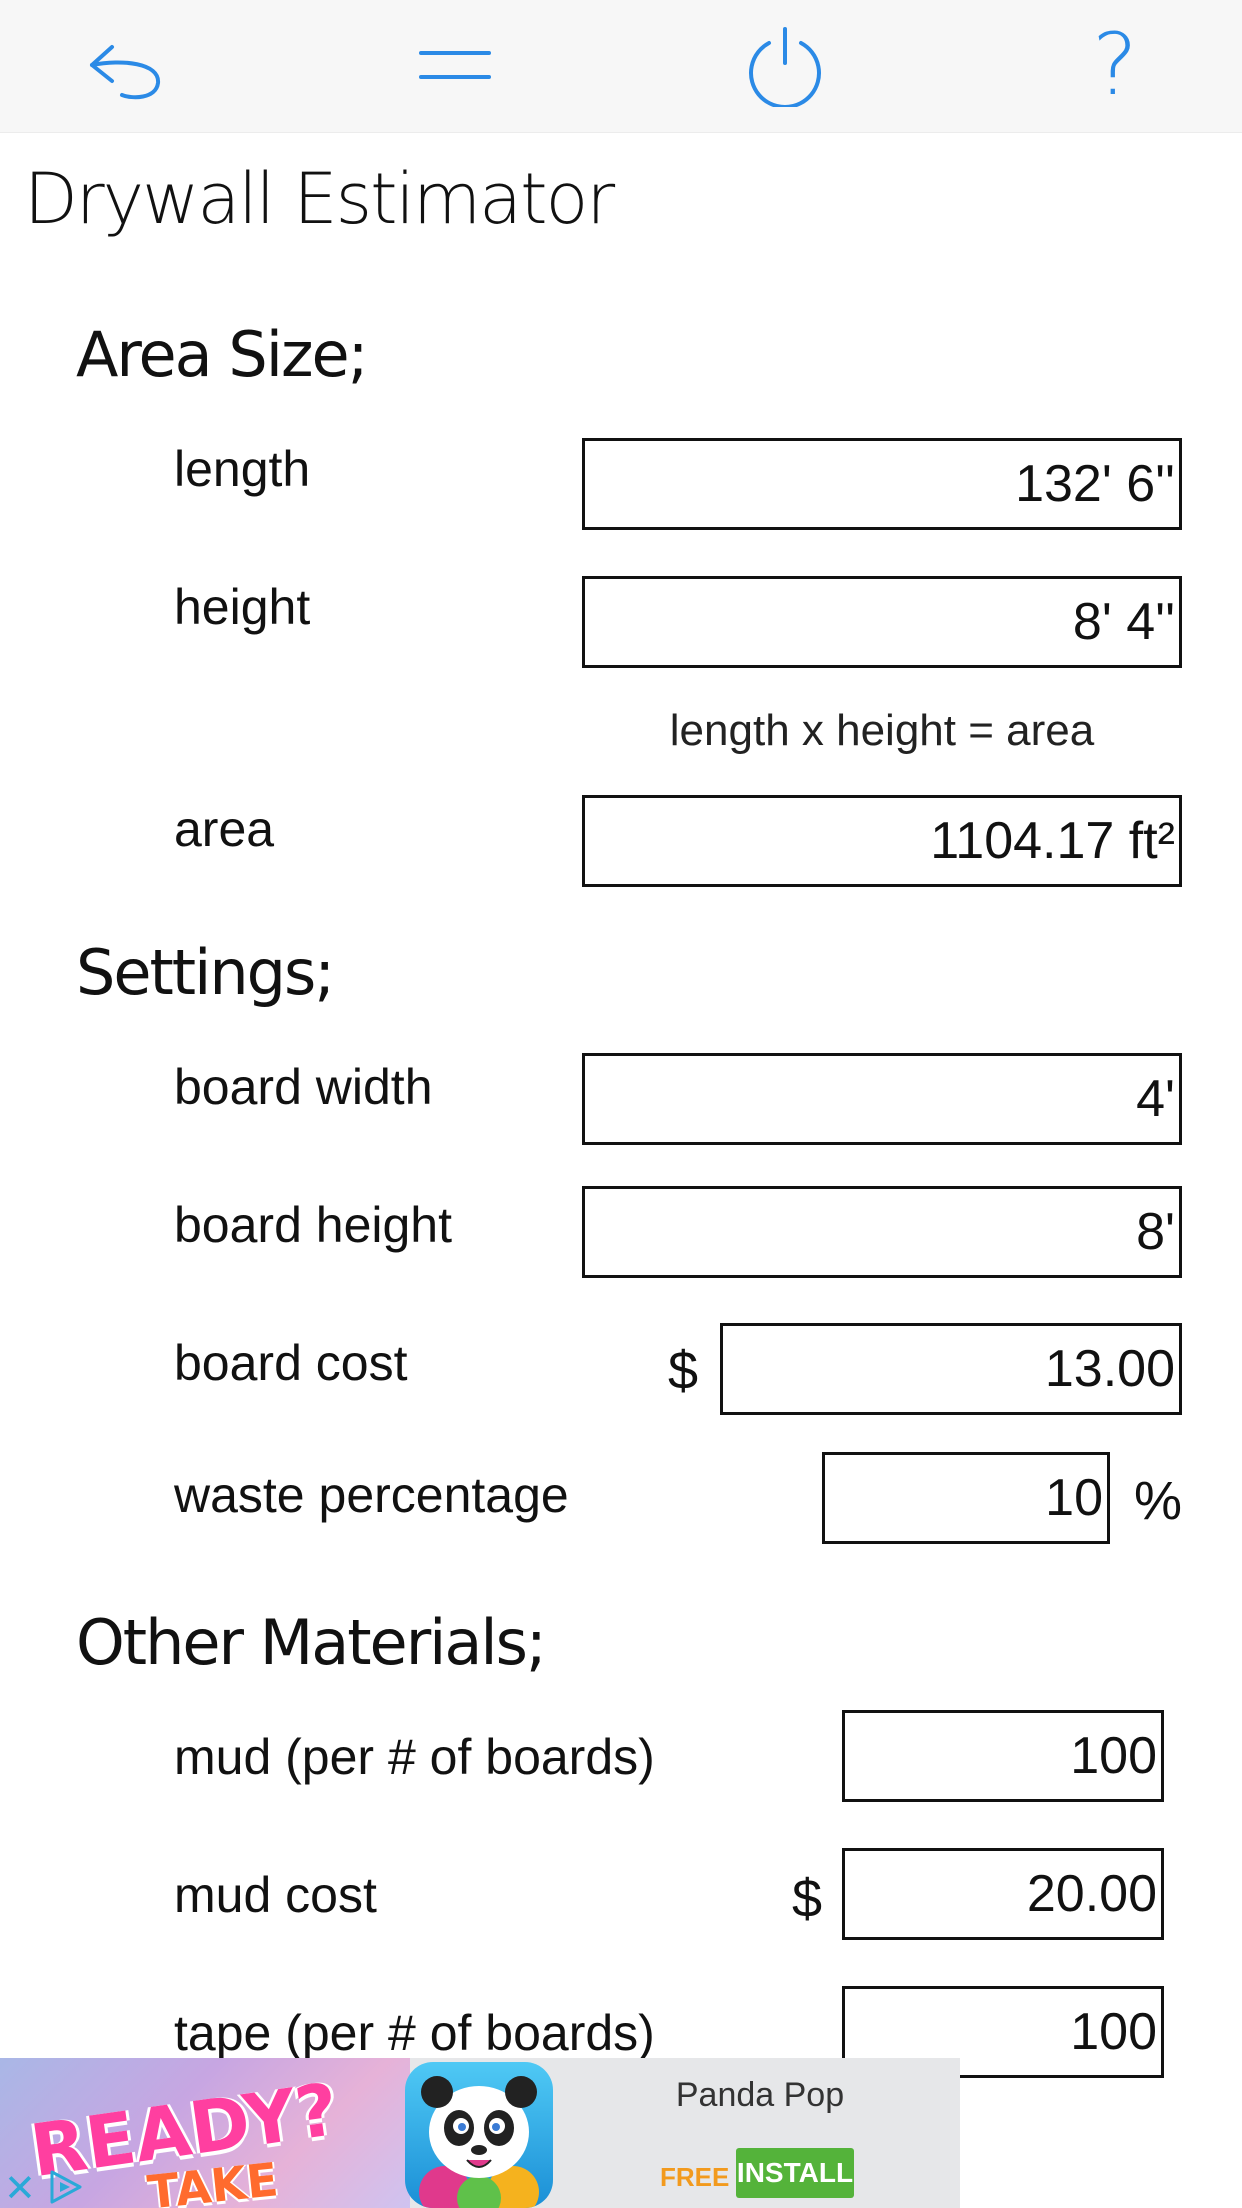 The height and width of the screenshot is (2208, 1242). I want to click on board-width-input: 4', so click(882, 1099).